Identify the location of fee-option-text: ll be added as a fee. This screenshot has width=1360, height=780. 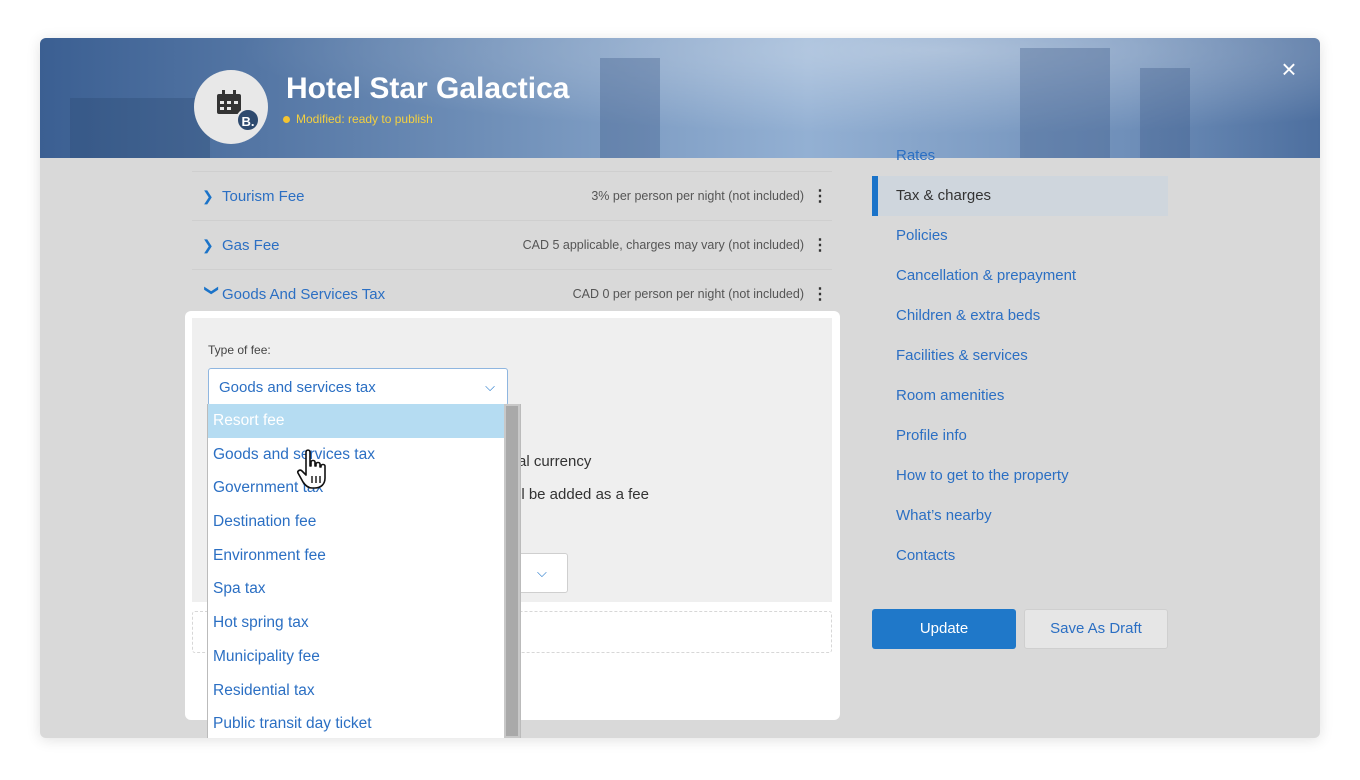
(583, 494).